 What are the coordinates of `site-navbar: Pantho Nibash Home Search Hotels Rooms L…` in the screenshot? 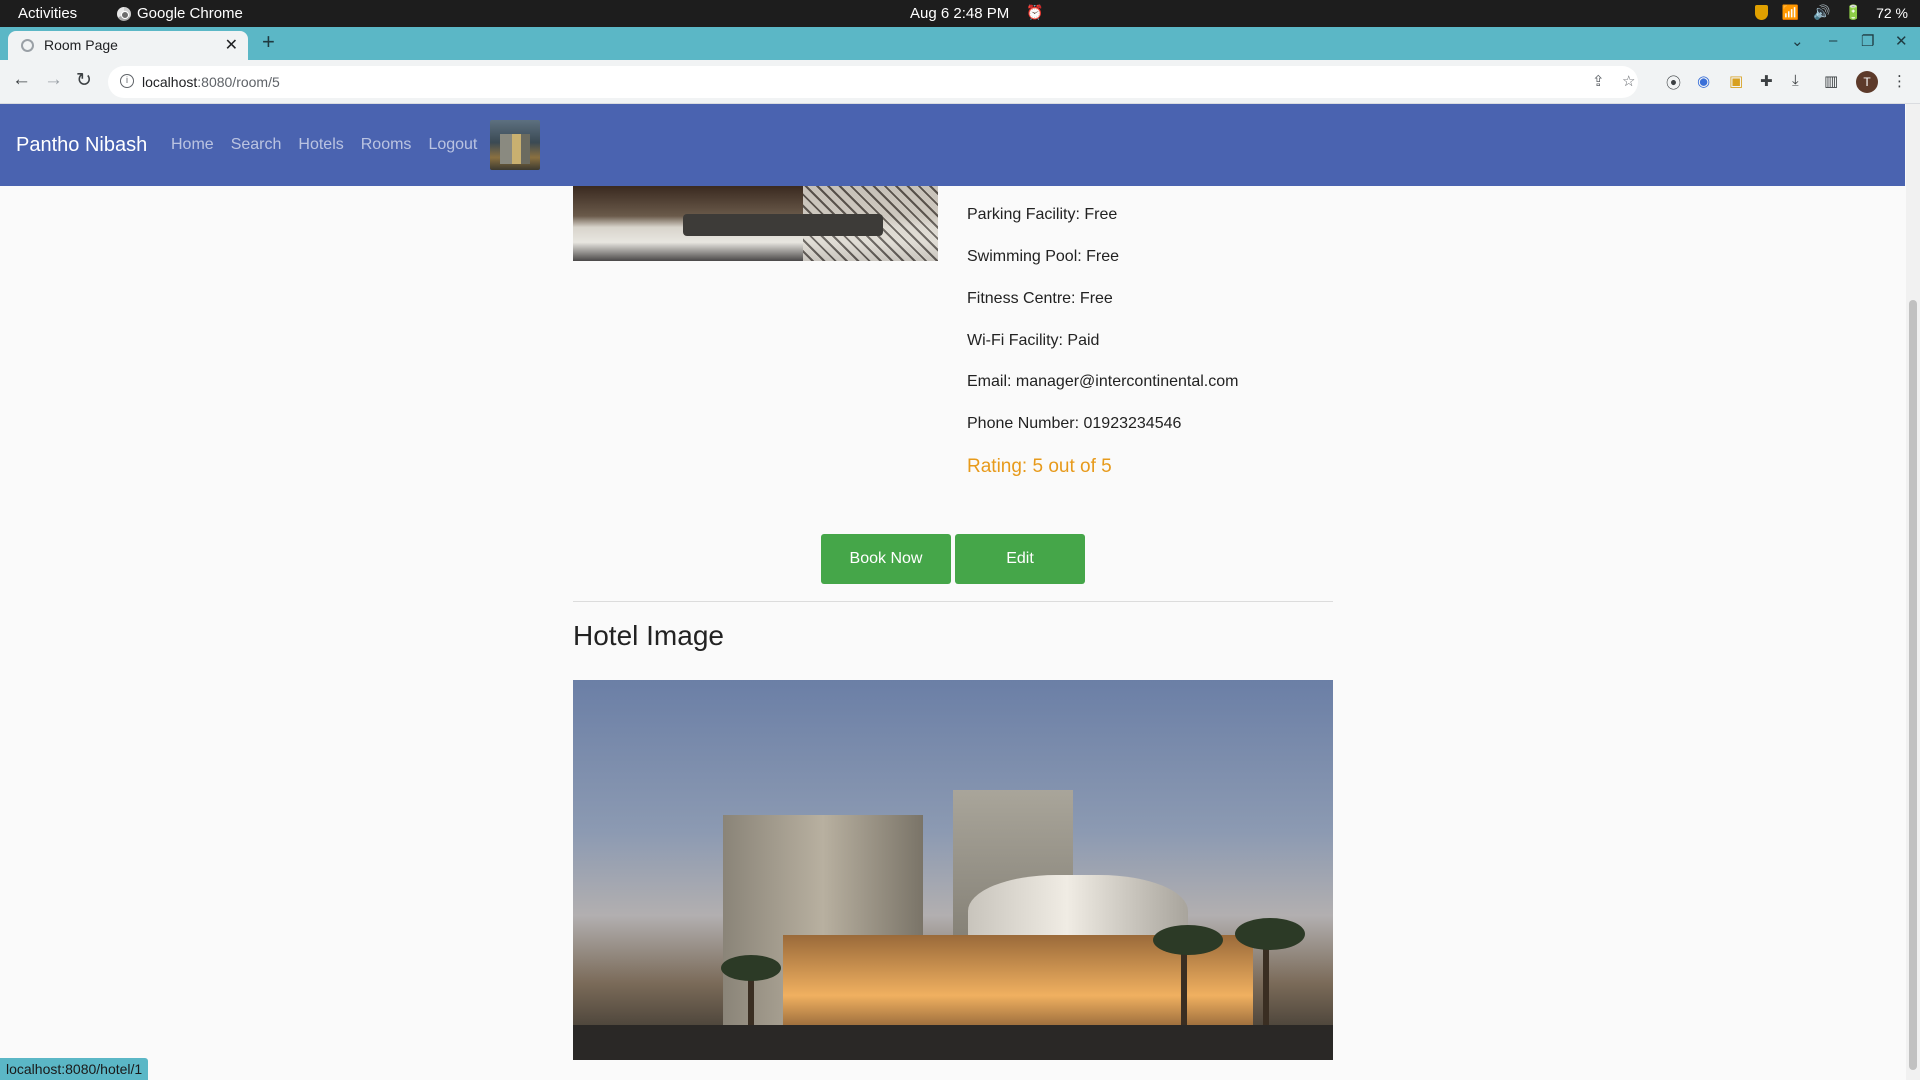 It's located at (952, 145).